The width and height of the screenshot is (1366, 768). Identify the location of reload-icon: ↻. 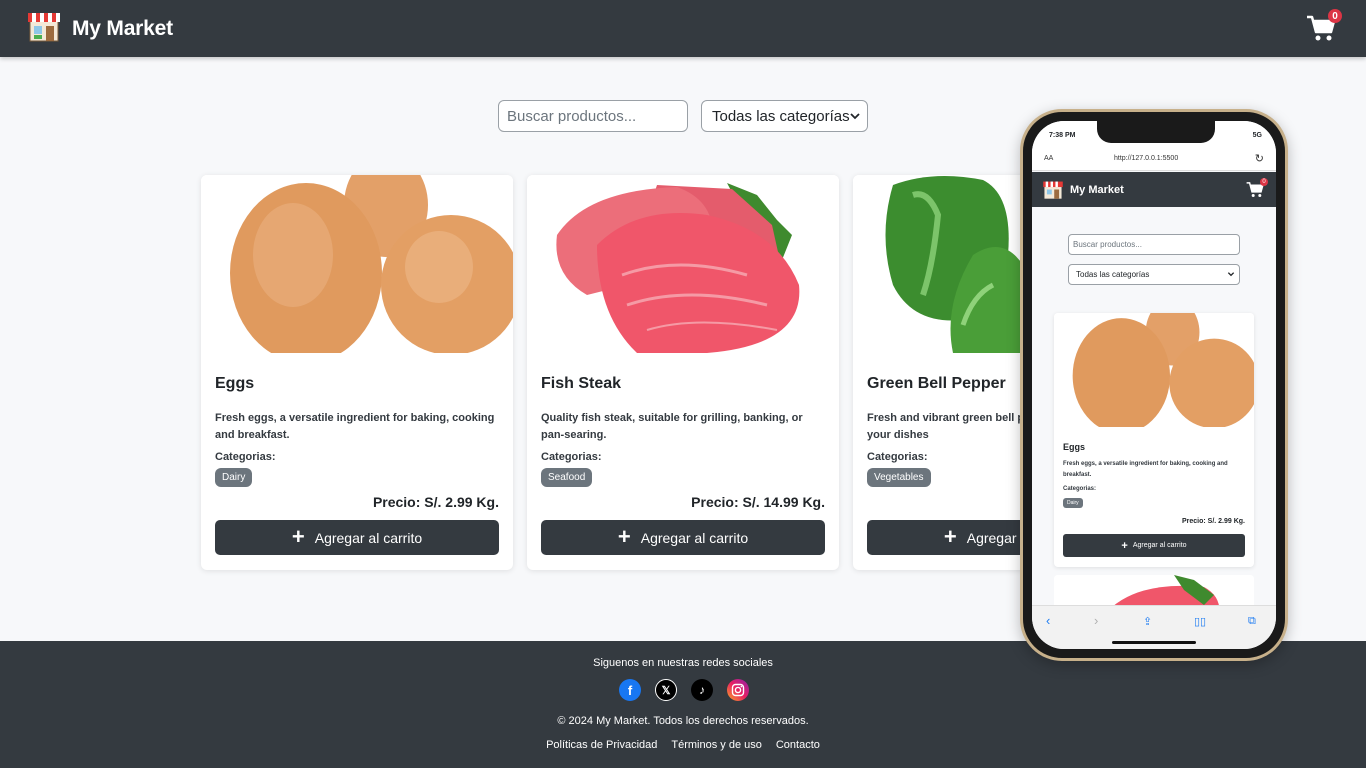
(1259, 158).